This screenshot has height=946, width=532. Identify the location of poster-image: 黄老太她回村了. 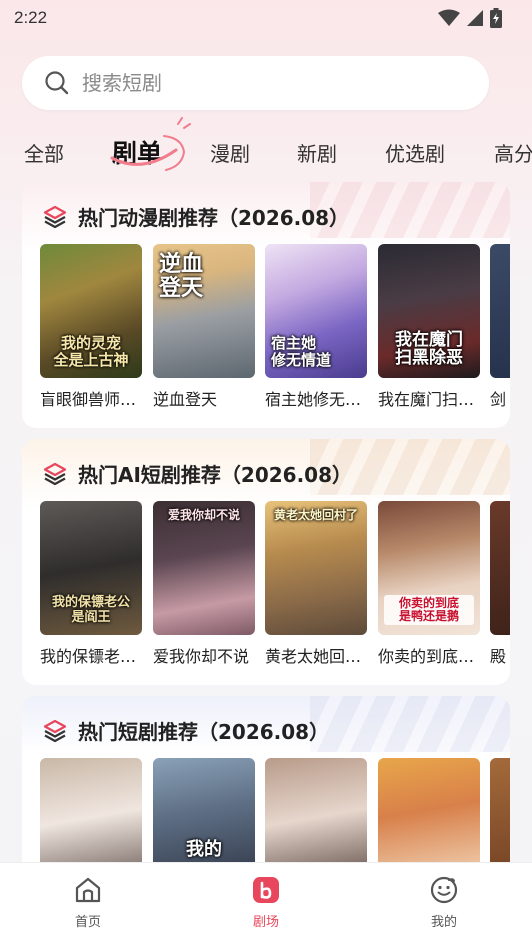
(316, 568).